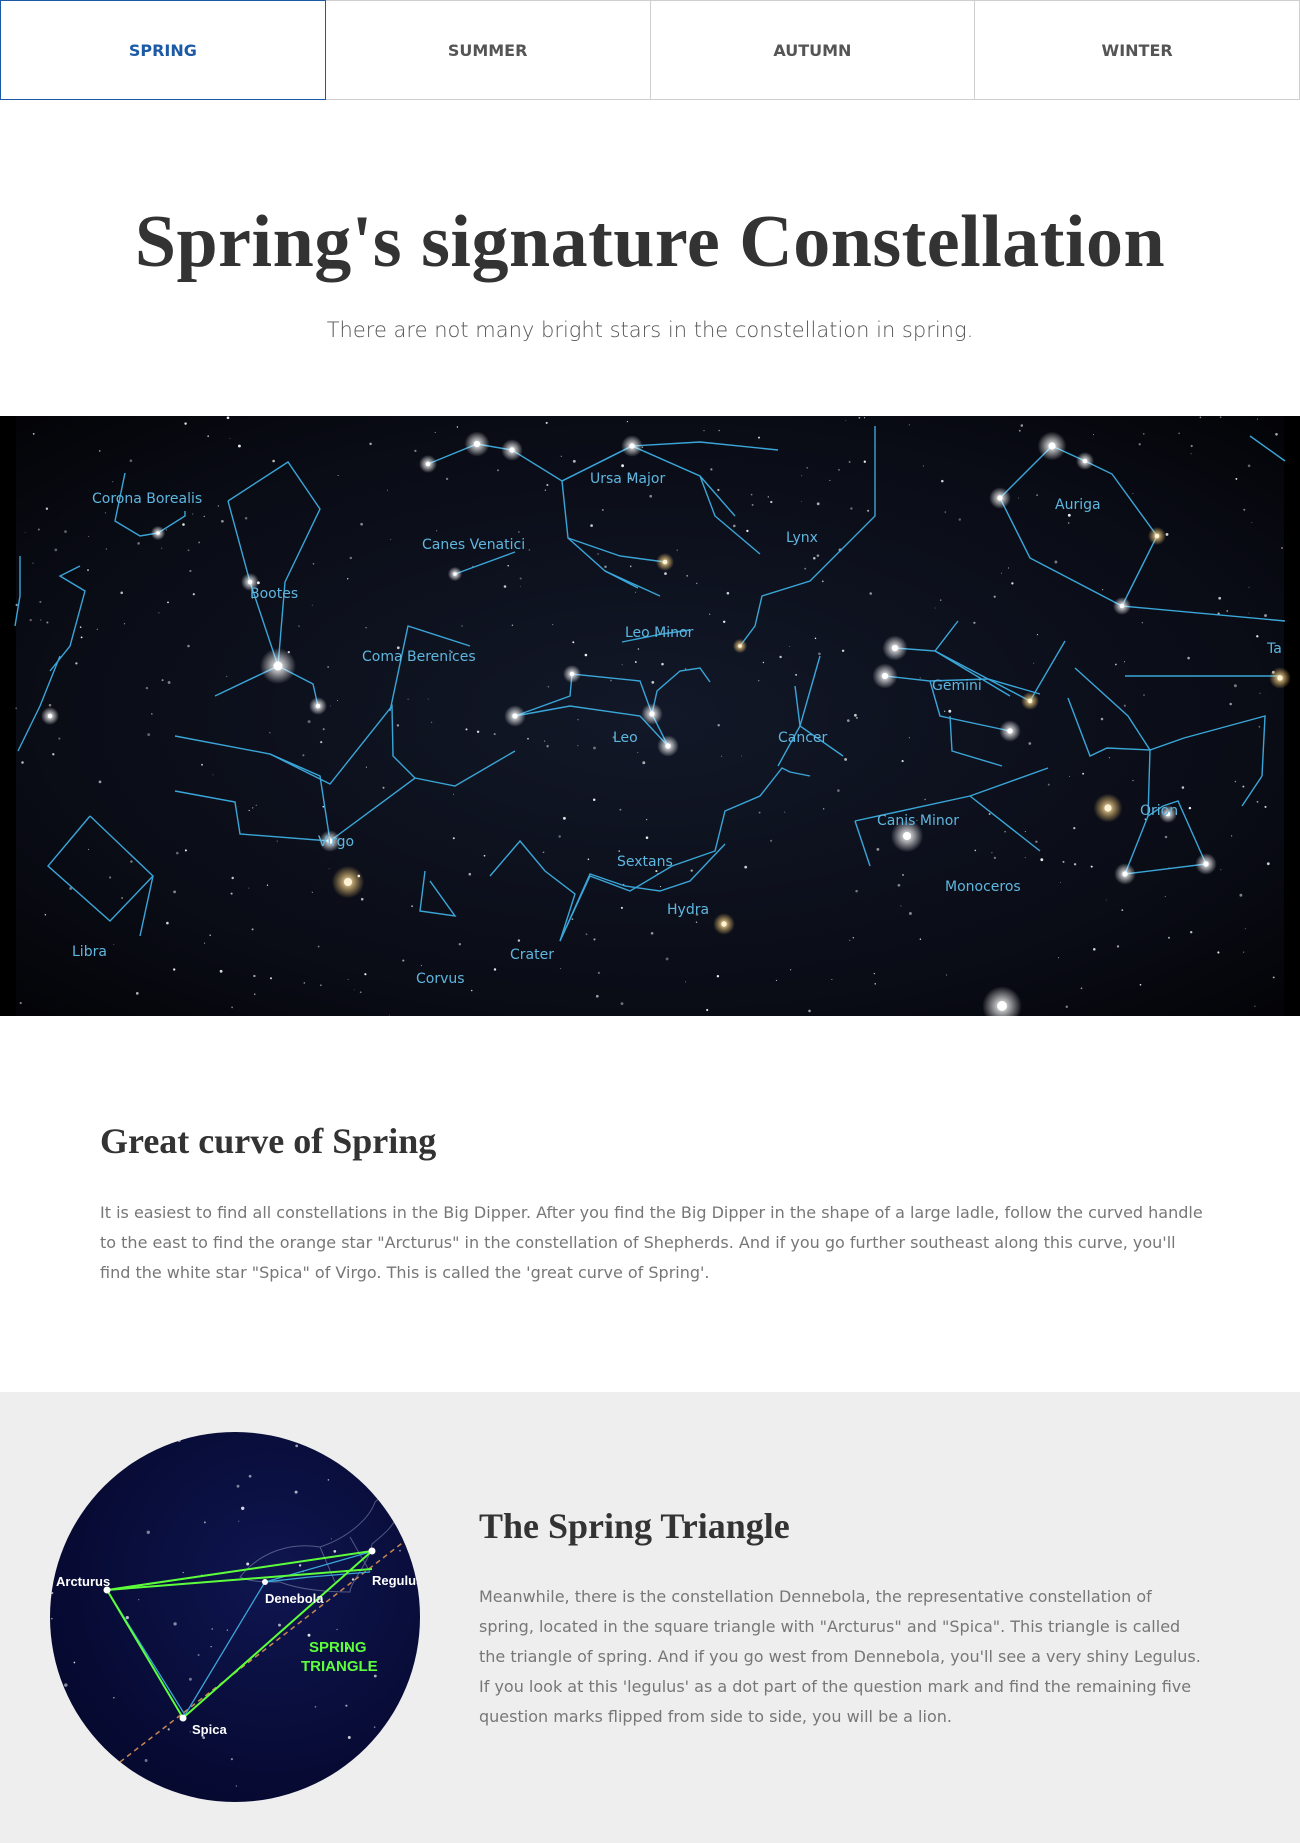  What do you see at coordinates (488, 50) in the screenshot?
I see `tab-summer: SUMMER` at bounding box center [488, 50].